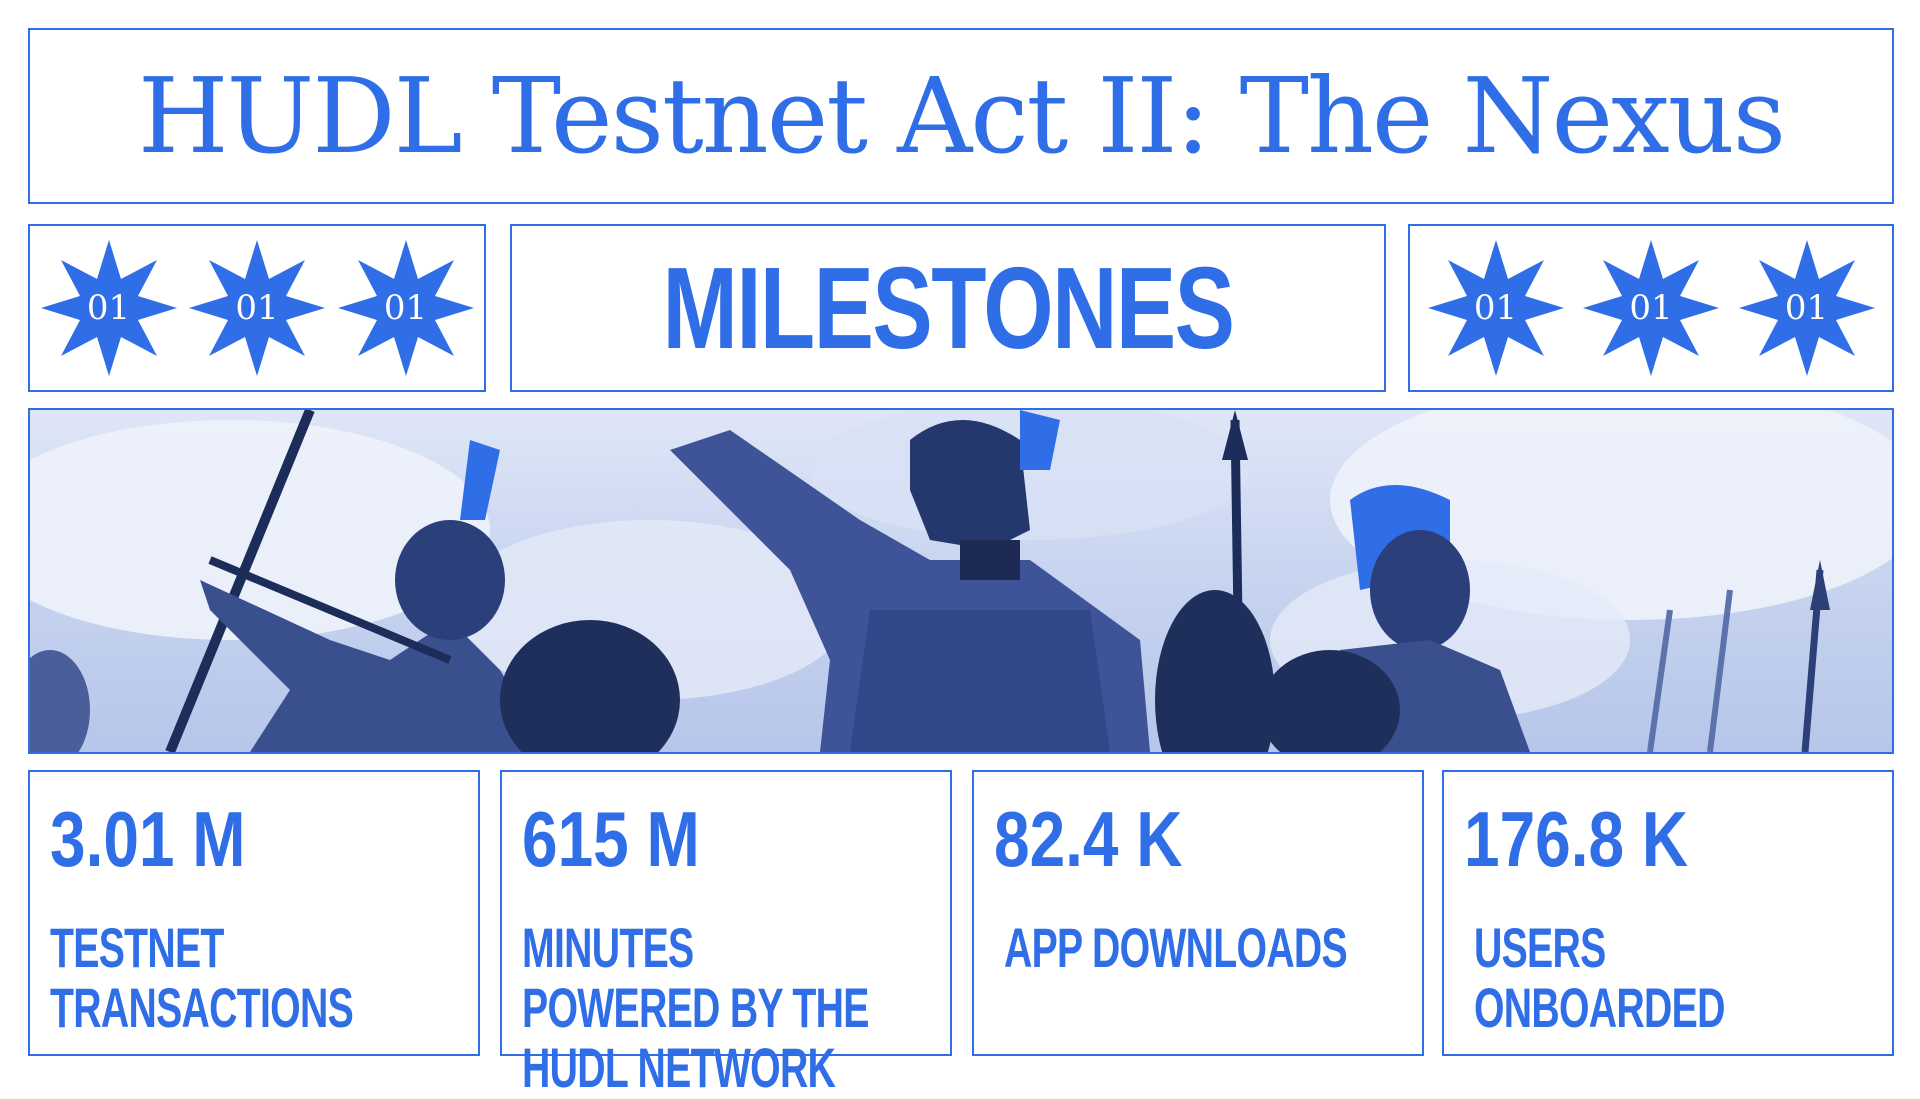 This screenshot has width=1920, height=1099. I want to click on badge-panel-left: 01 01 01, so click(257, 308).